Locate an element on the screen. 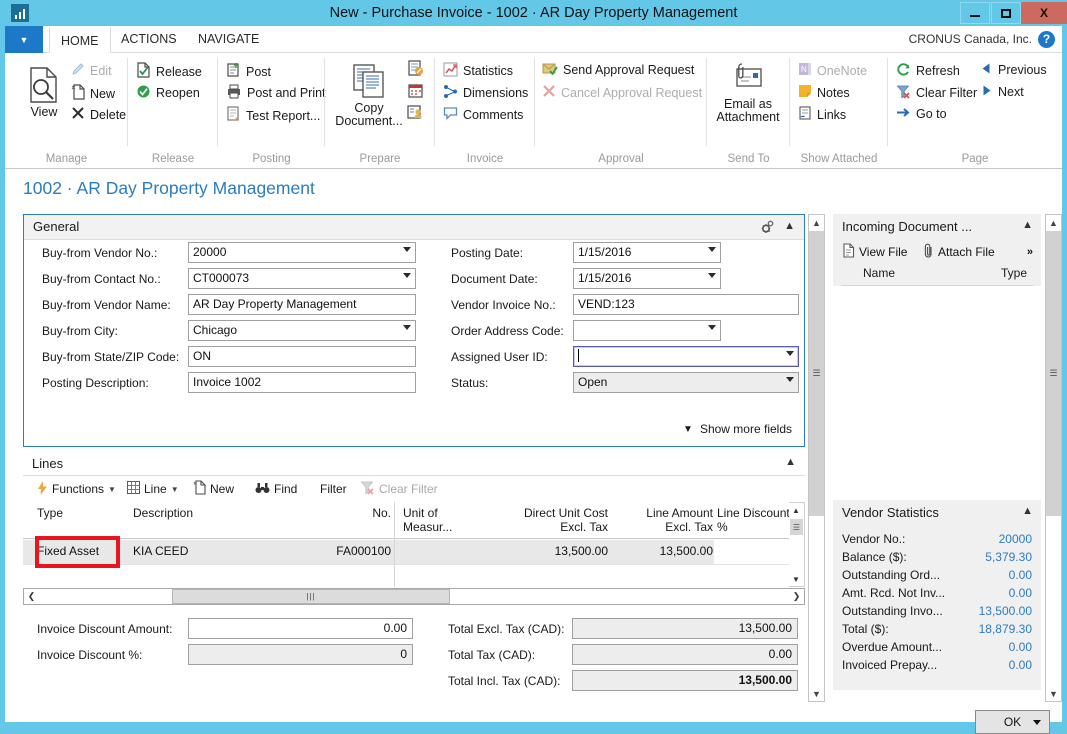 This screenshot has height=734, width=1067. cell-description: KIA CEED is located at coordinates (160, 551).